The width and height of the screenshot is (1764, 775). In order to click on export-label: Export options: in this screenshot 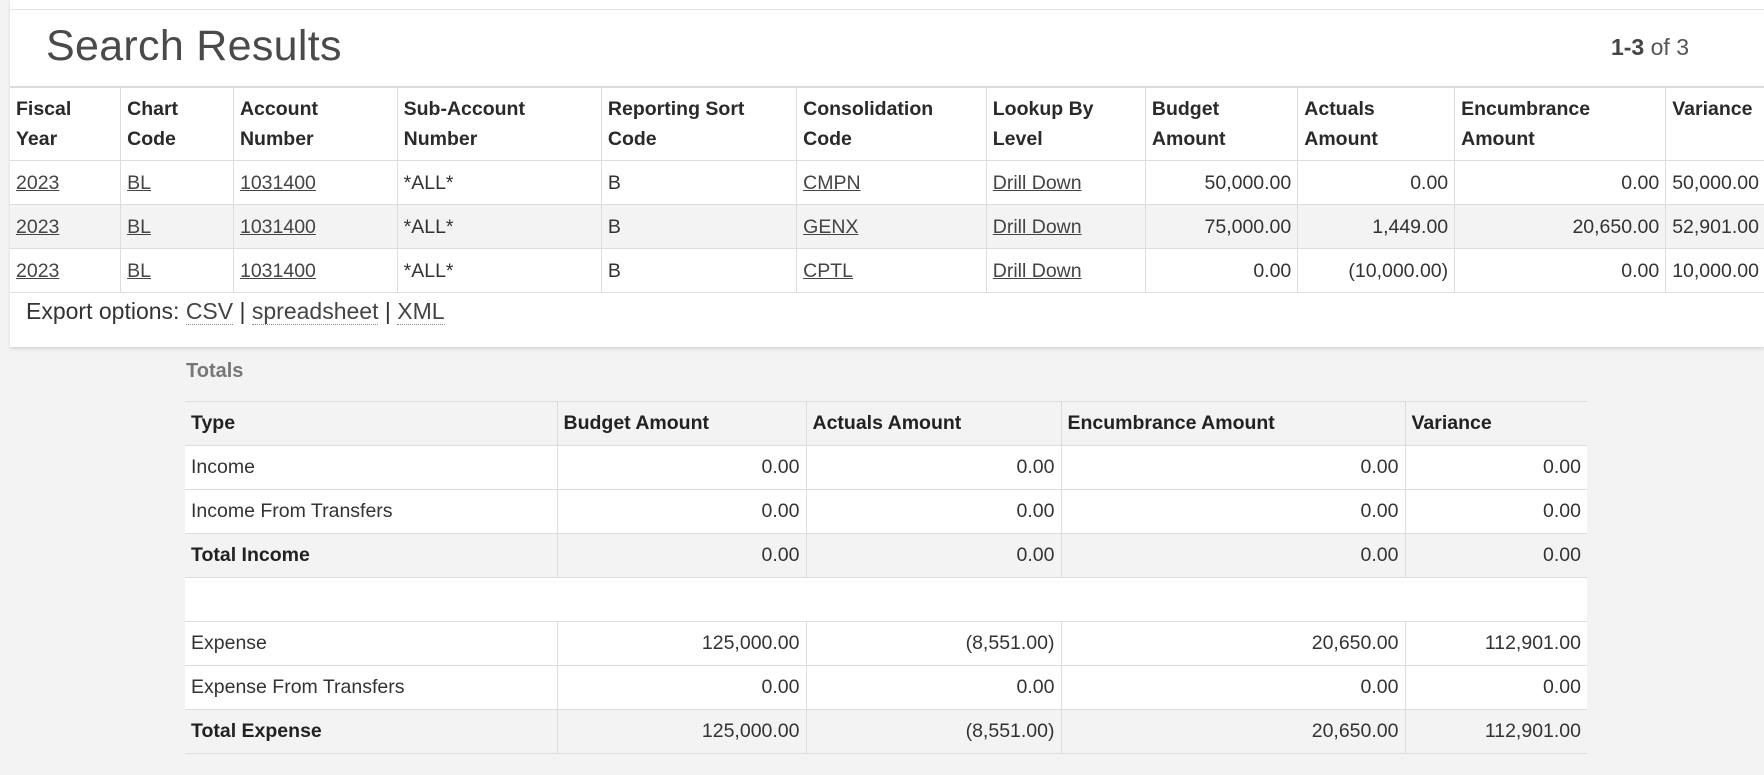, I will do `click(106, 311)`.